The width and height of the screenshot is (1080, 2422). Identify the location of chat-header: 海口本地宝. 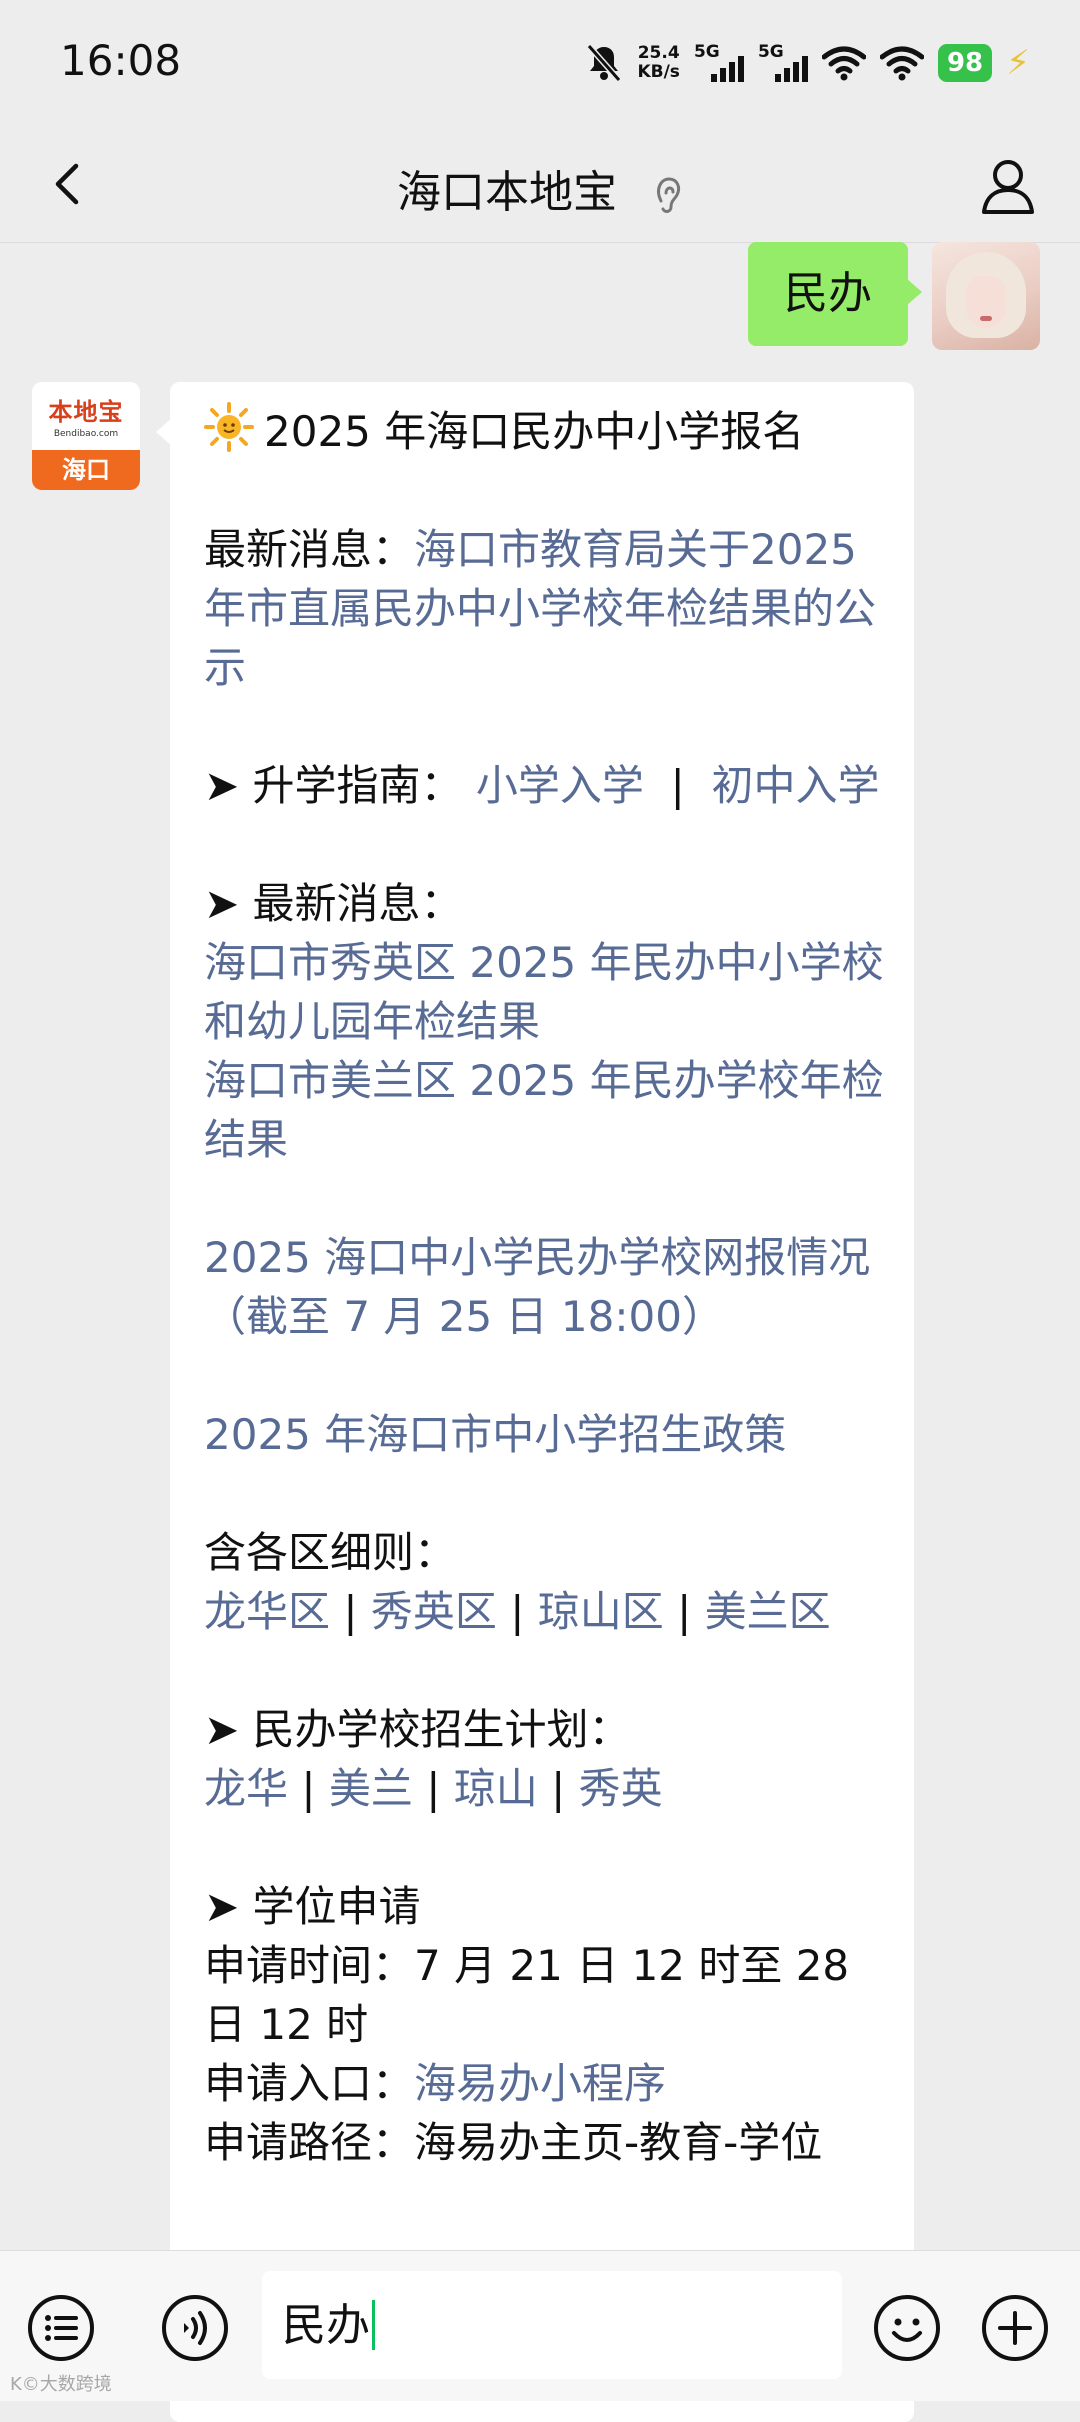
(540, 186).